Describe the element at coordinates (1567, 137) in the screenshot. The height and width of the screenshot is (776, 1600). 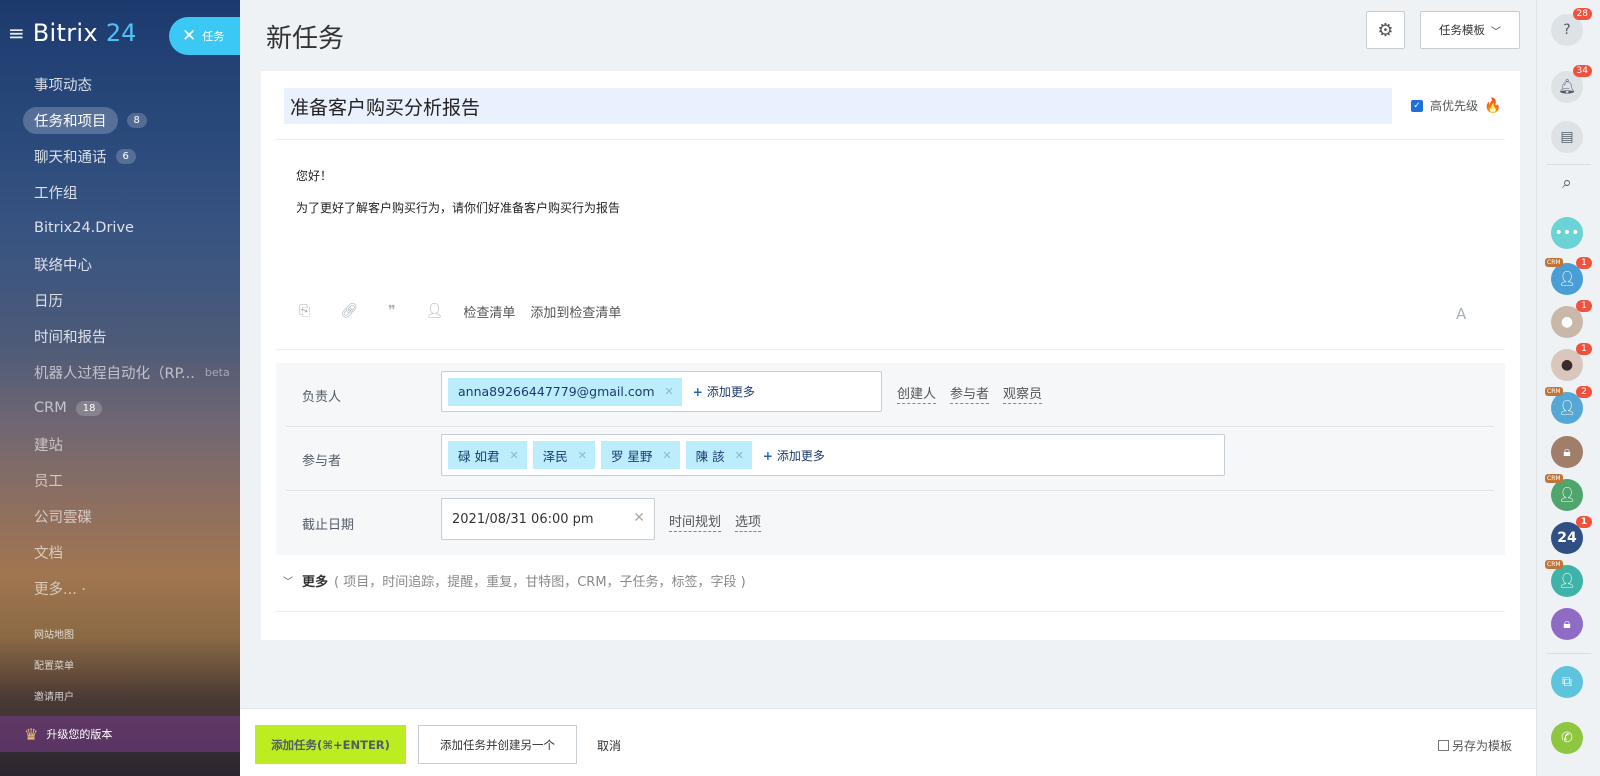
I see `messages-button: ▤` at that location.